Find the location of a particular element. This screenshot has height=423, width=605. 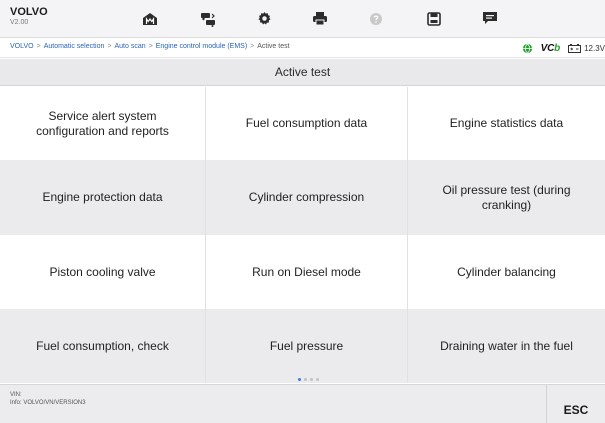

section-header: Active test is located at coordinates (302, 72).